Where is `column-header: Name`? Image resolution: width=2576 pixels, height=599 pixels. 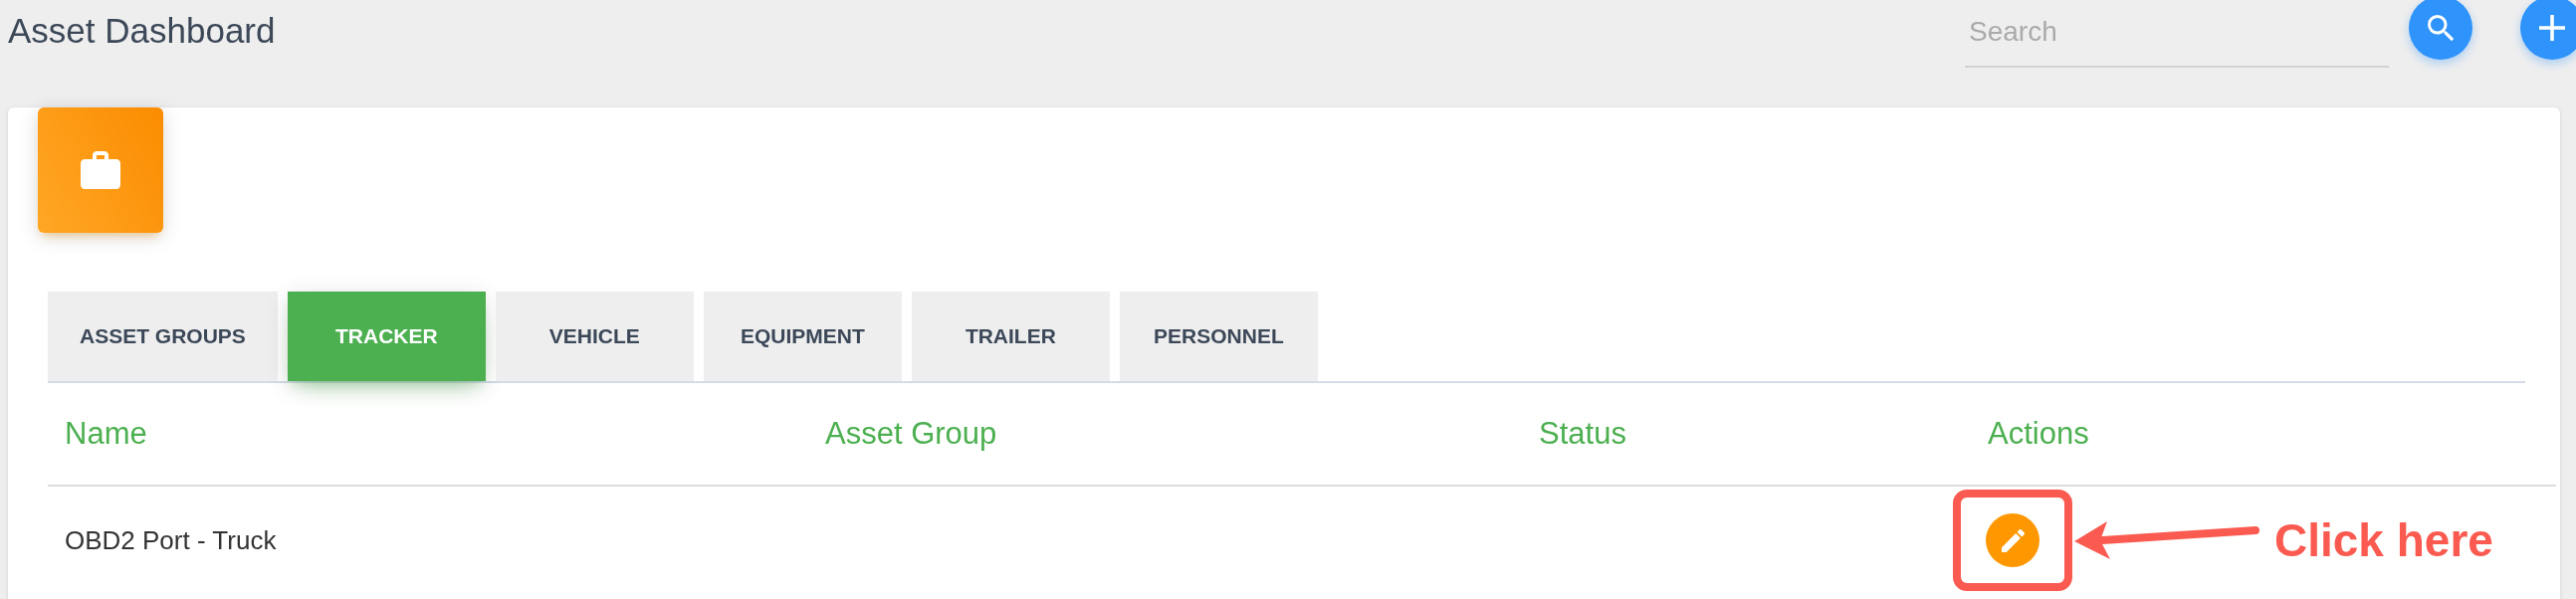
column-header: Name is located at coordinates (106, 434).